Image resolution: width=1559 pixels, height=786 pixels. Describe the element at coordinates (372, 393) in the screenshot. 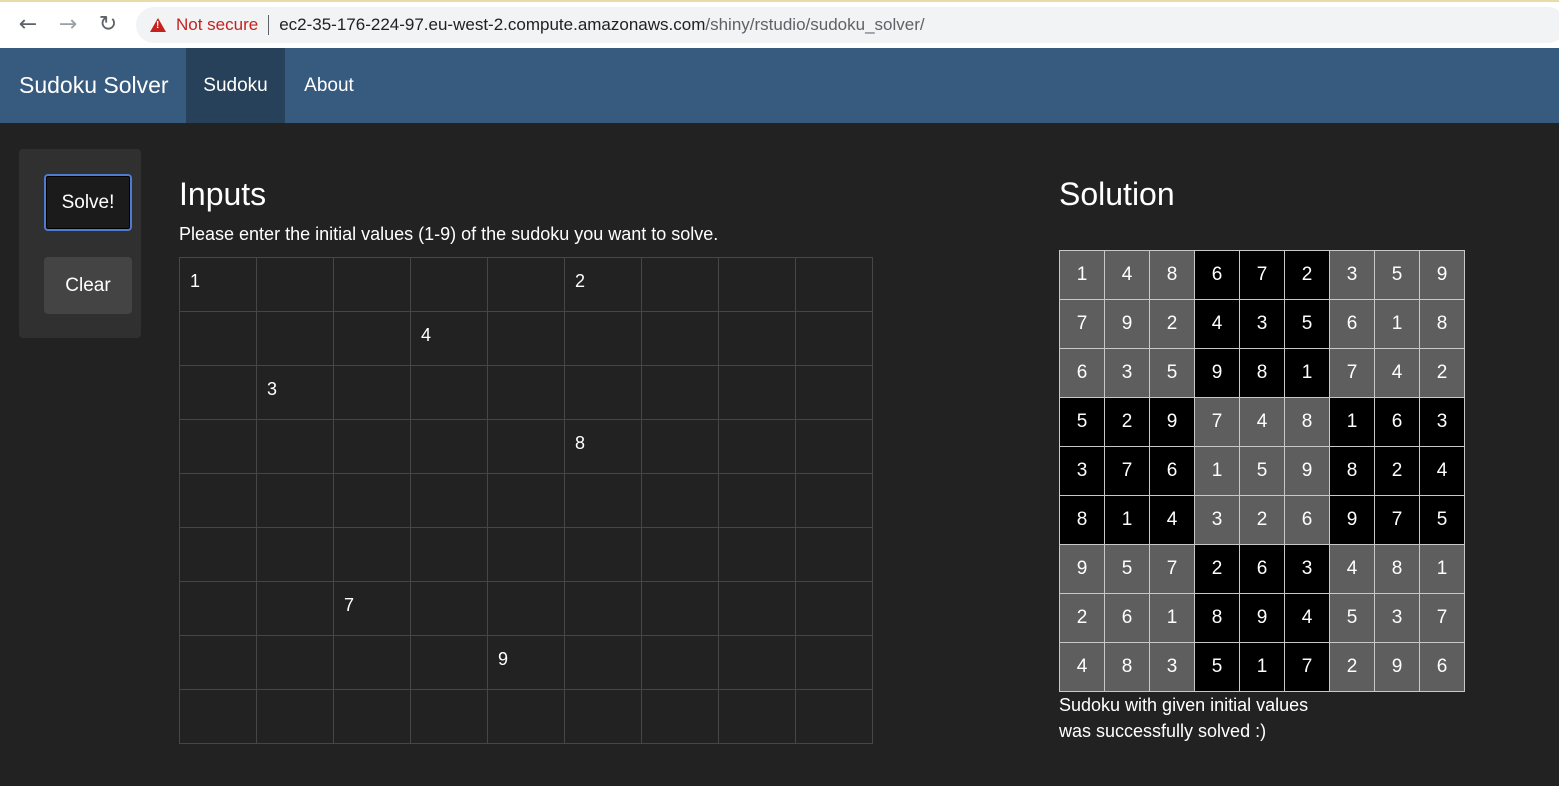

I see `input-cell-r3-c3` at that location.